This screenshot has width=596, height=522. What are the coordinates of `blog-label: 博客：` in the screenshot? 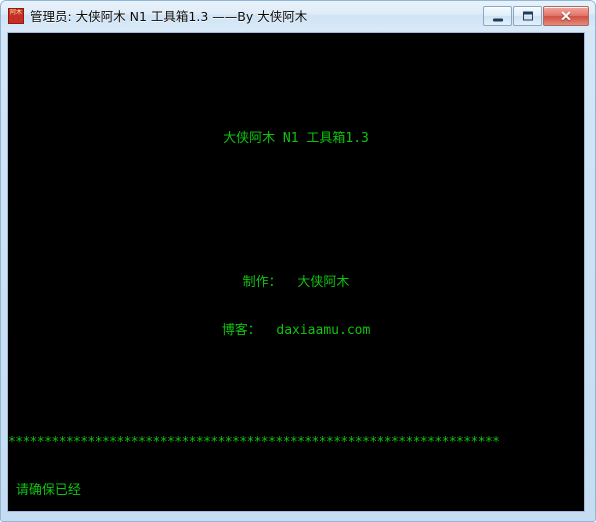 It's located at (241, 330).